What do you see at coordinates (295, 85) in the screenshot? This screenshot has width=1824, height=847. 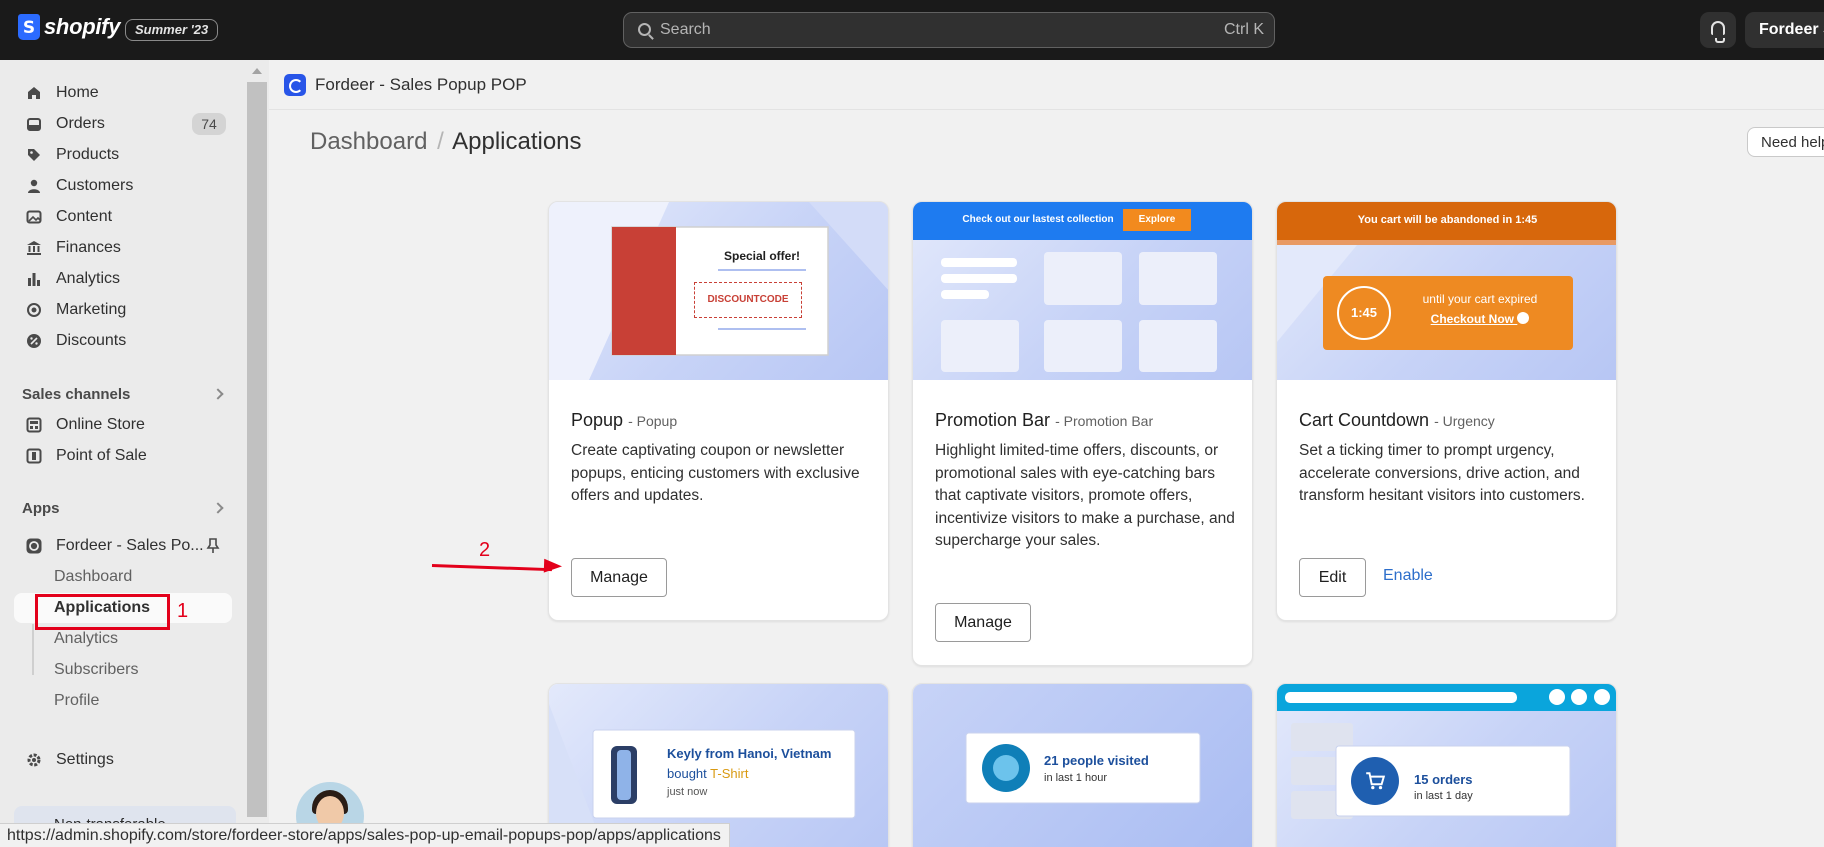 I see `fordeer-logo-icon` at bounding box center [295, 85].